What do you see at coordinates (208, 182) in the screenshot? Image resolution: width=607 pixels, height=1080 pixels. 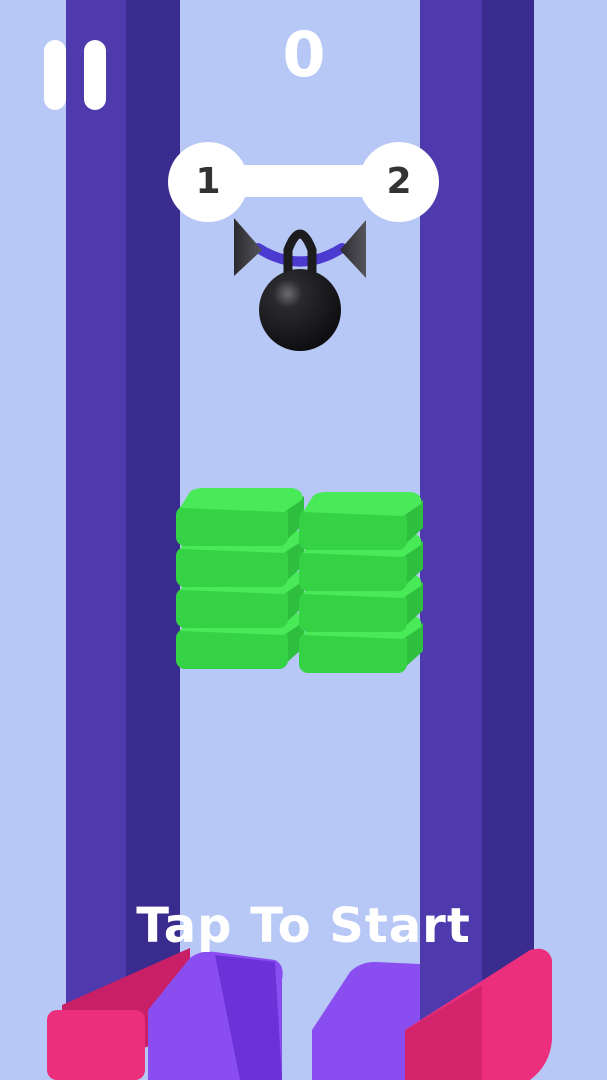 I see `level-current-badge: 1` at bounding box center [208, 182].